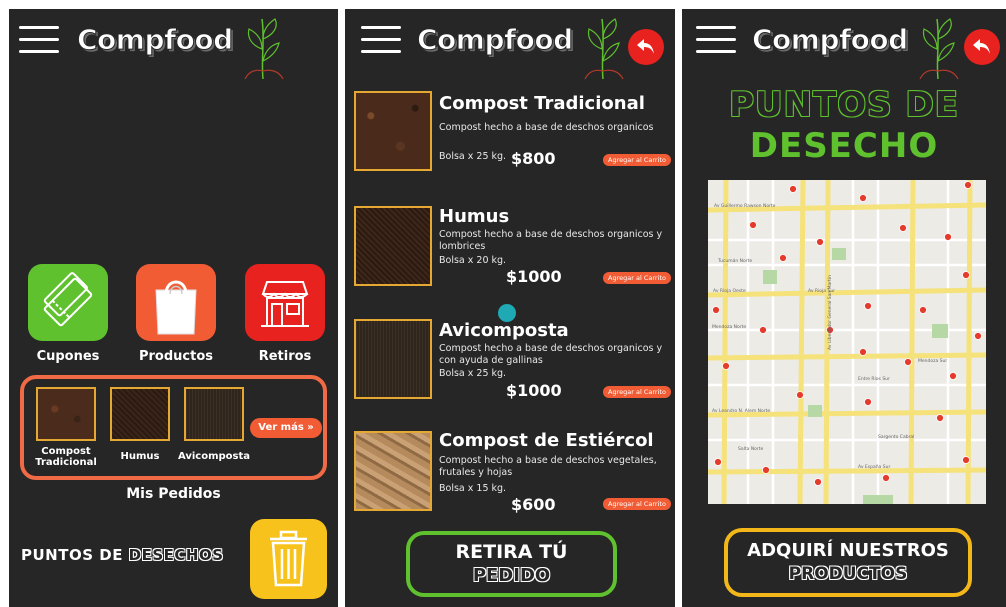  I want to click on trash-icon, so click(288, 558).